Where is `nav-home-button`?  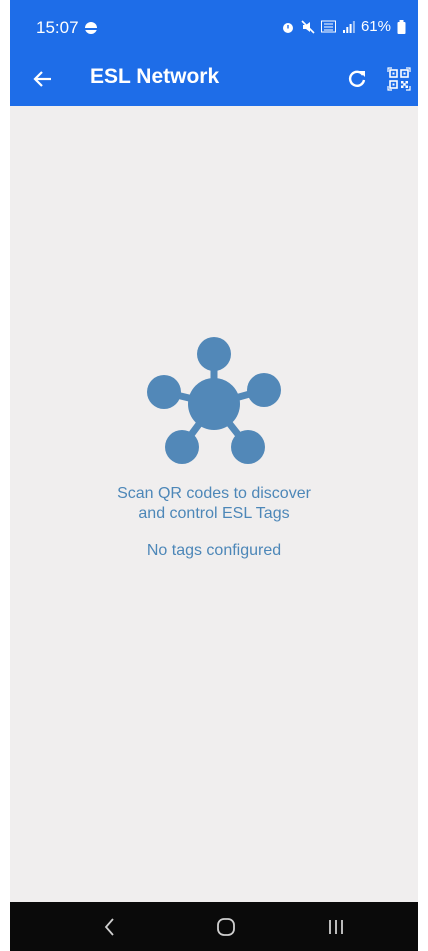
nav-home-button is located at coordinates (226, 927).